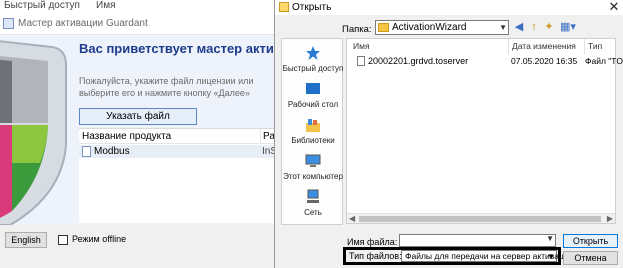 This screenshot has height=268, width=623. What do you see at coordinates (181, 151) in the screenshot?
I see `table-row: Modbus InS` at bounding box center [181, 151].